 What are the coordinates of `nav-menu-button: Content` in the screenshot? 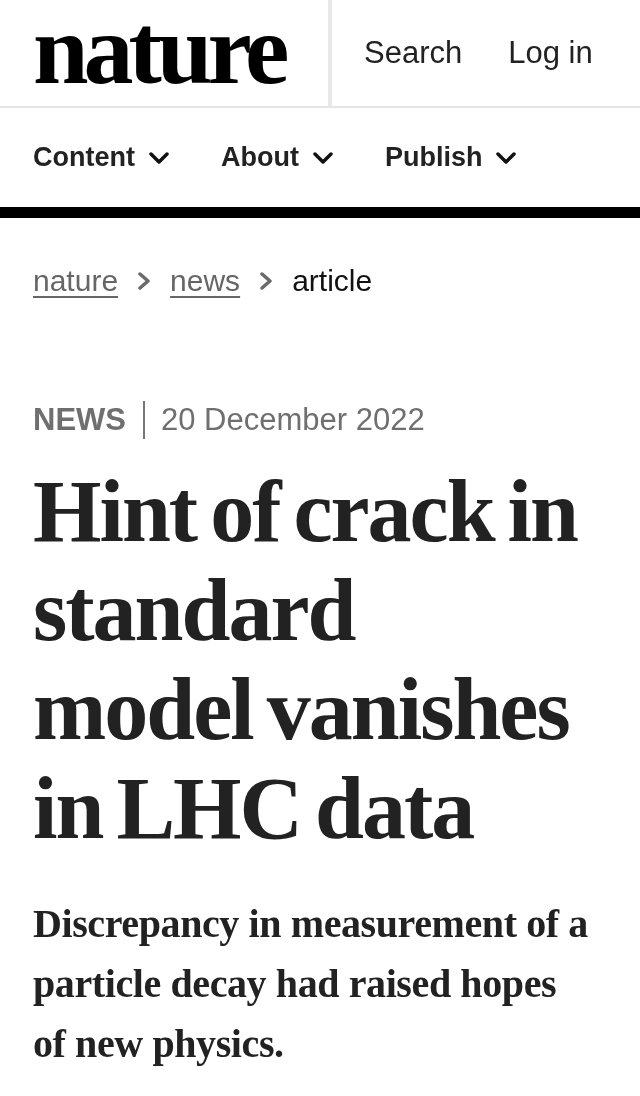 It's located at (101, 157).